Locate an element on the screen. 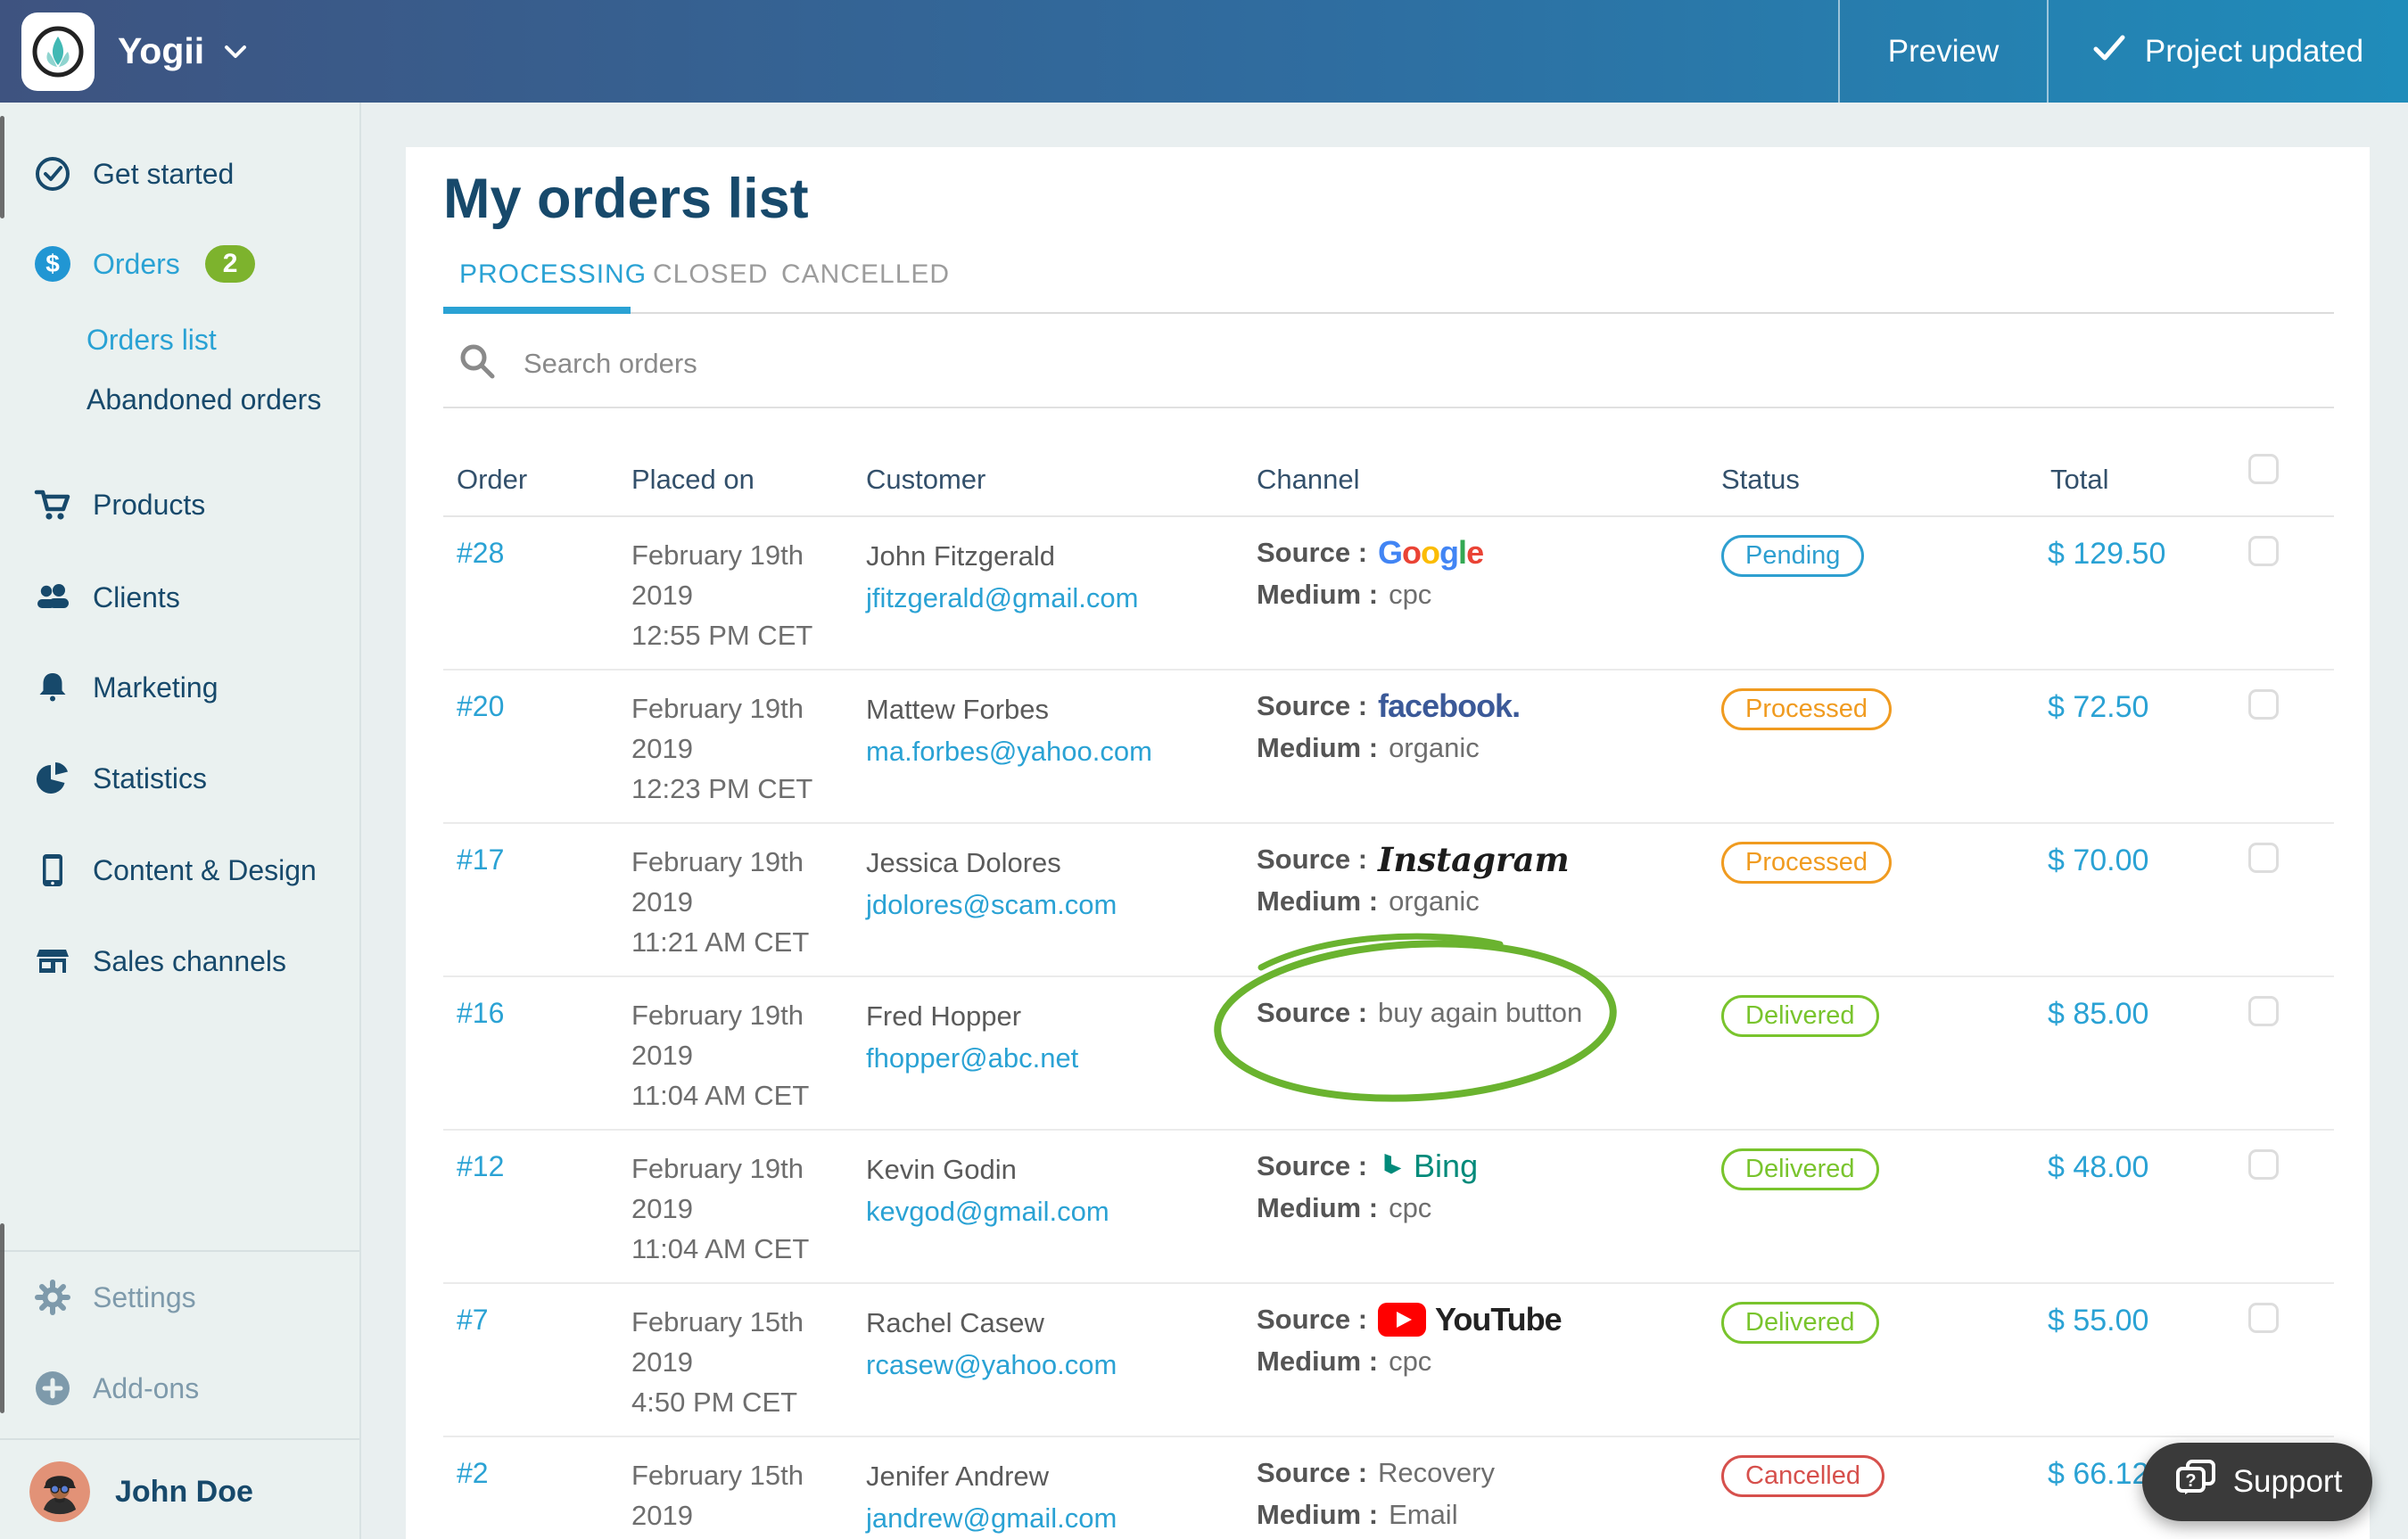  sidebar-item-orders-list: Orders list is located at coordinates (179, 340).